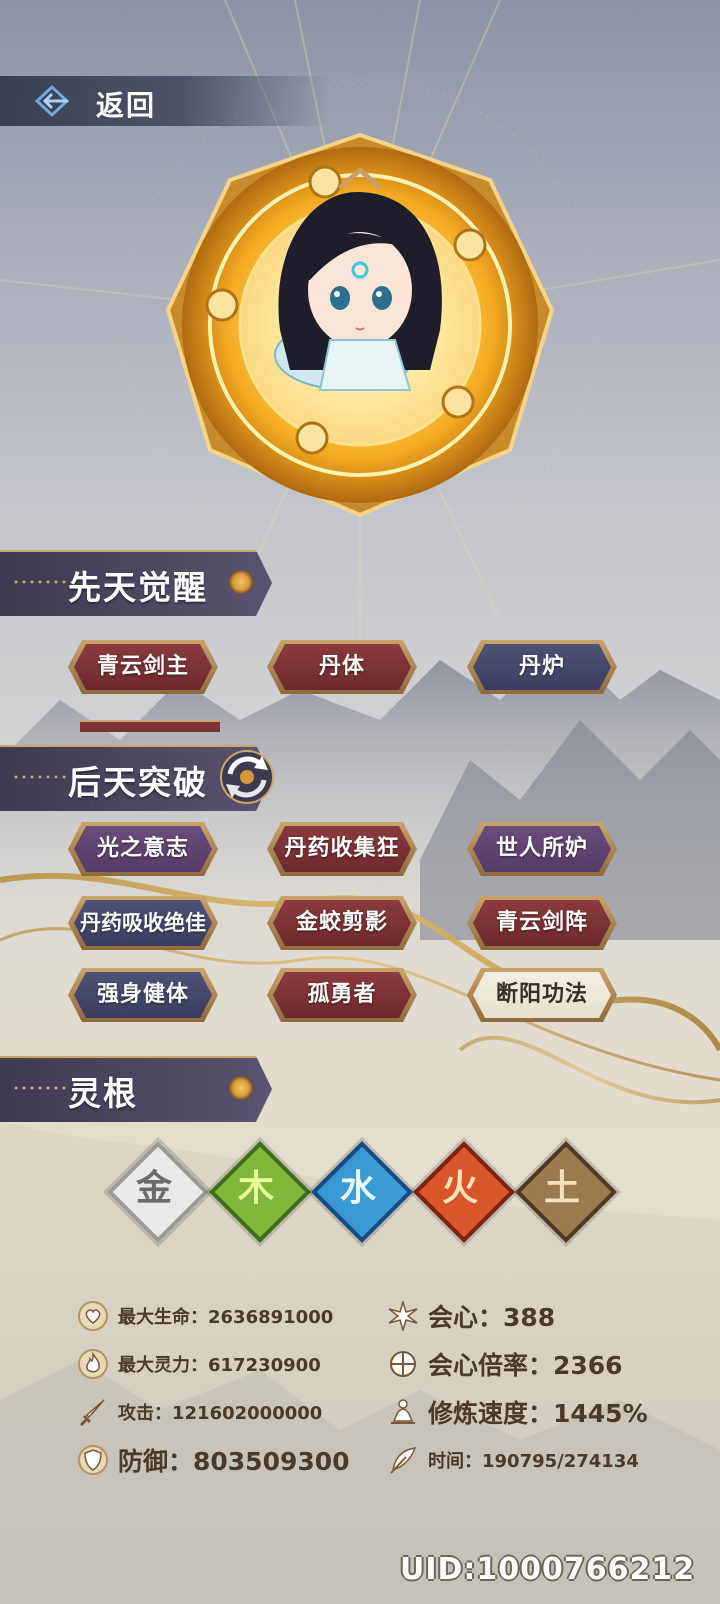 The height and width of the screenshot is (1604, 720). I want to click on trait-chip: 青云剑阵, so click(542, 923).